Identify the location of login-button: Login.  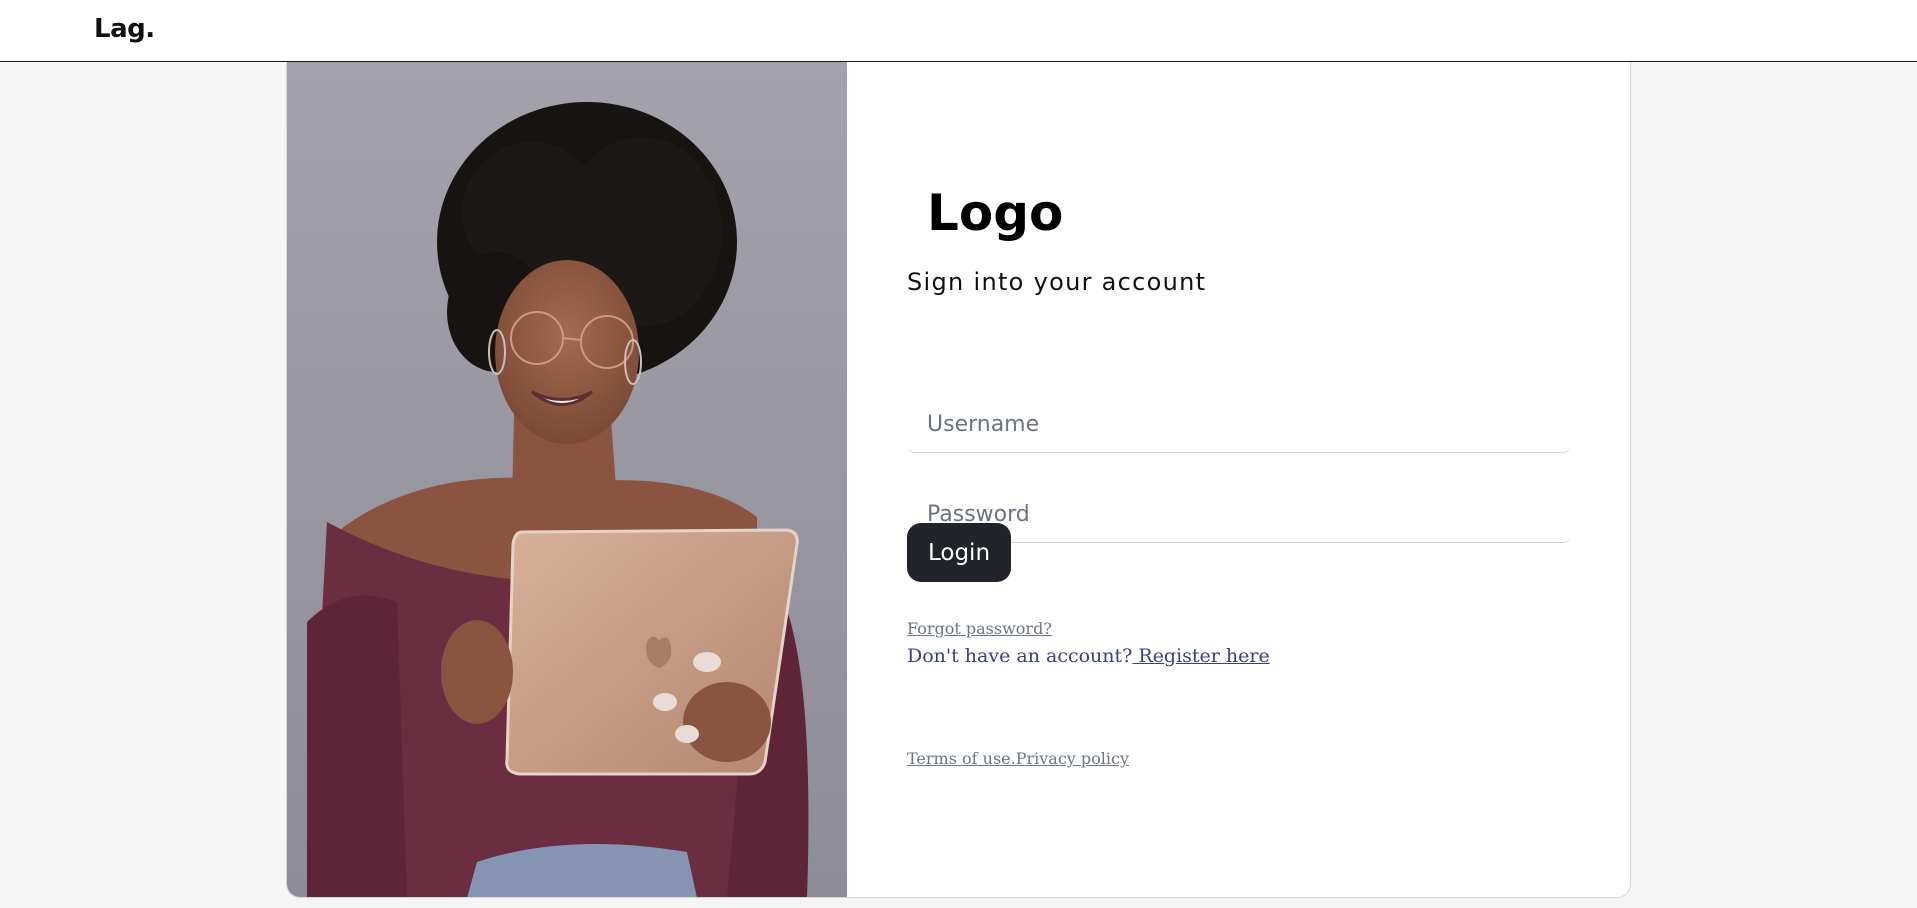
(959, 552).